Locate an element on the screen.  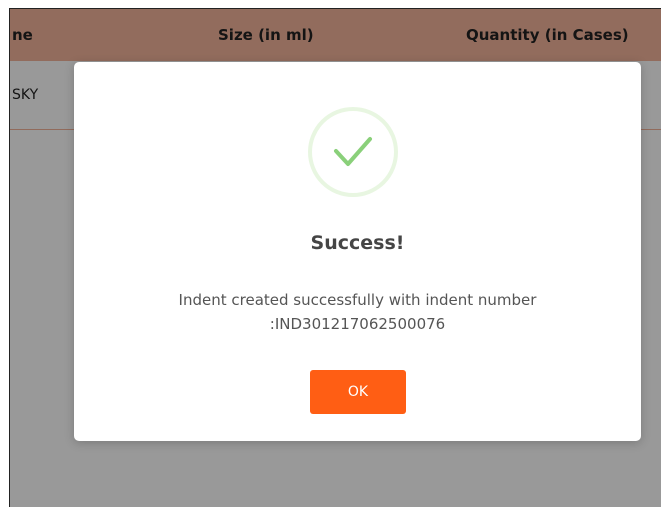
success-check-icon is located at coordinates (353, 152).